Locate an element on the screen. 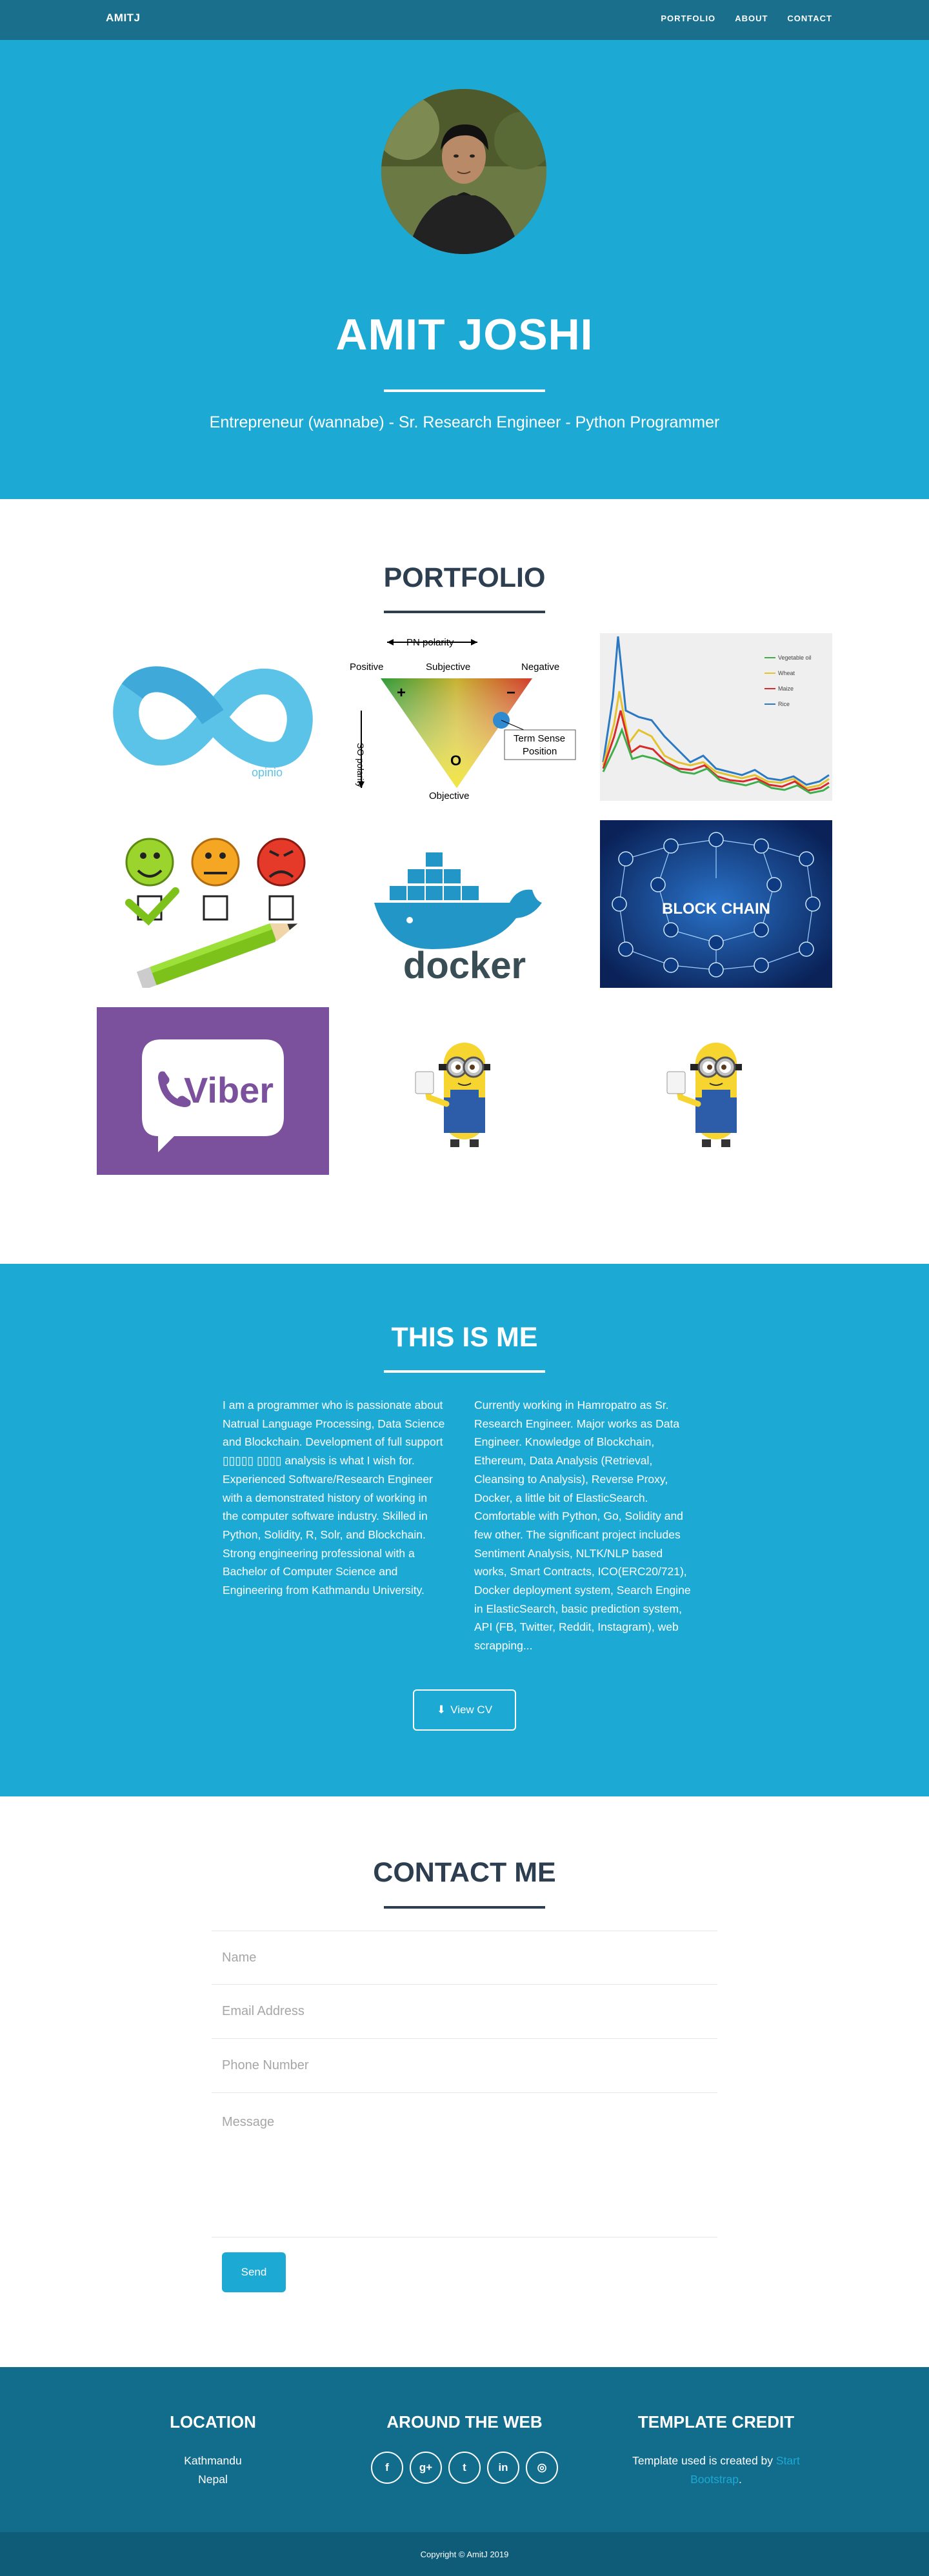 The height and width of the screenshot is (2576, 929). contact-title: CONTACT ME is located at coordinates (464, 1872).